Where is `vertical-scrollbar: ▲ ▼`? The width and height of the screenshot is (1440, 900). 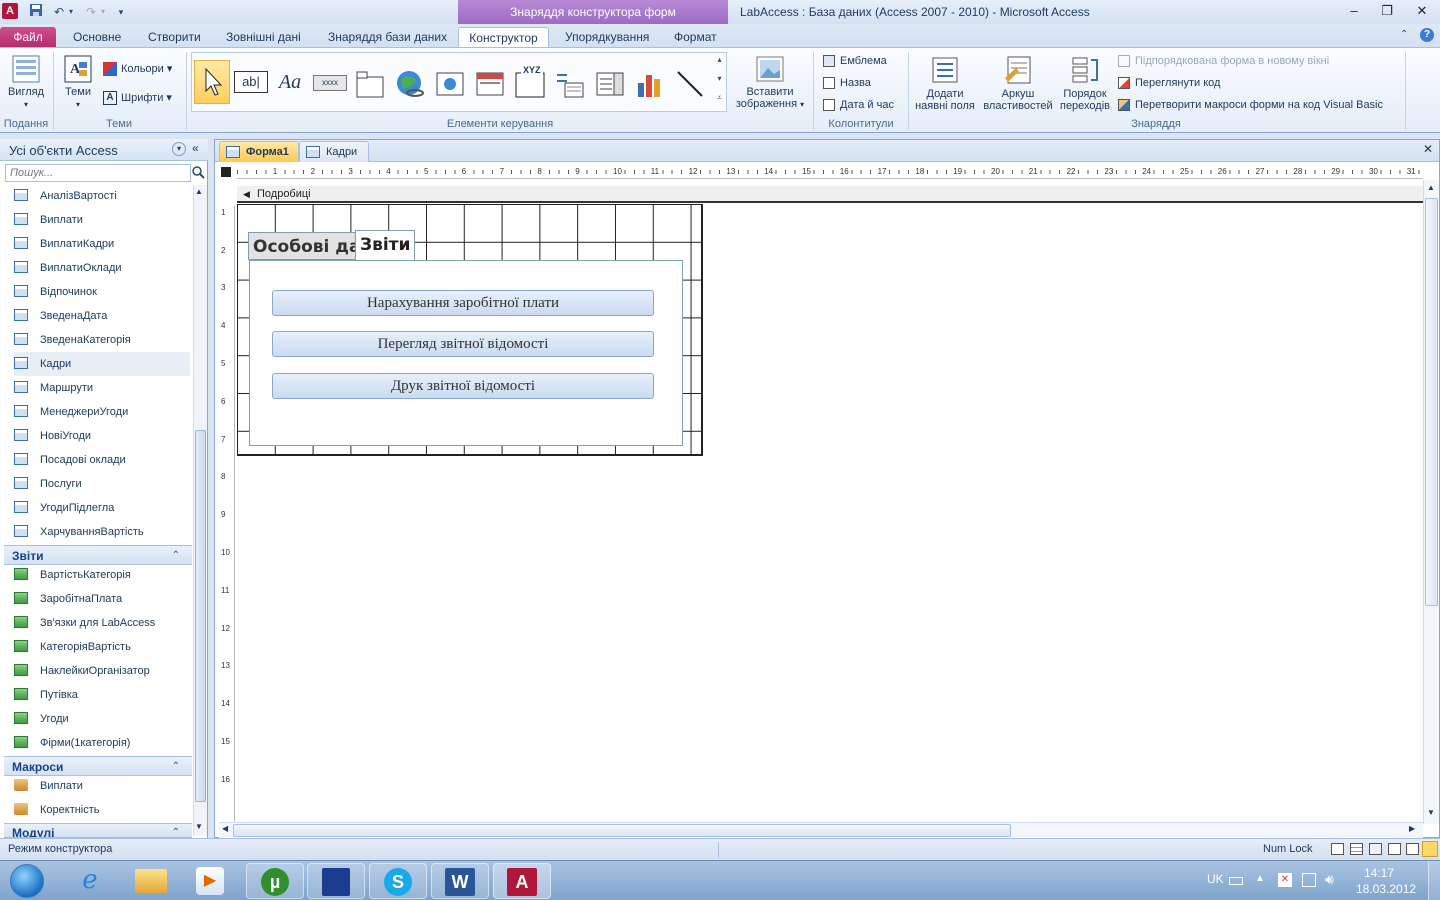 vertical-scrollbar: ▲ ▼ is located at coordinates (1431, 502).